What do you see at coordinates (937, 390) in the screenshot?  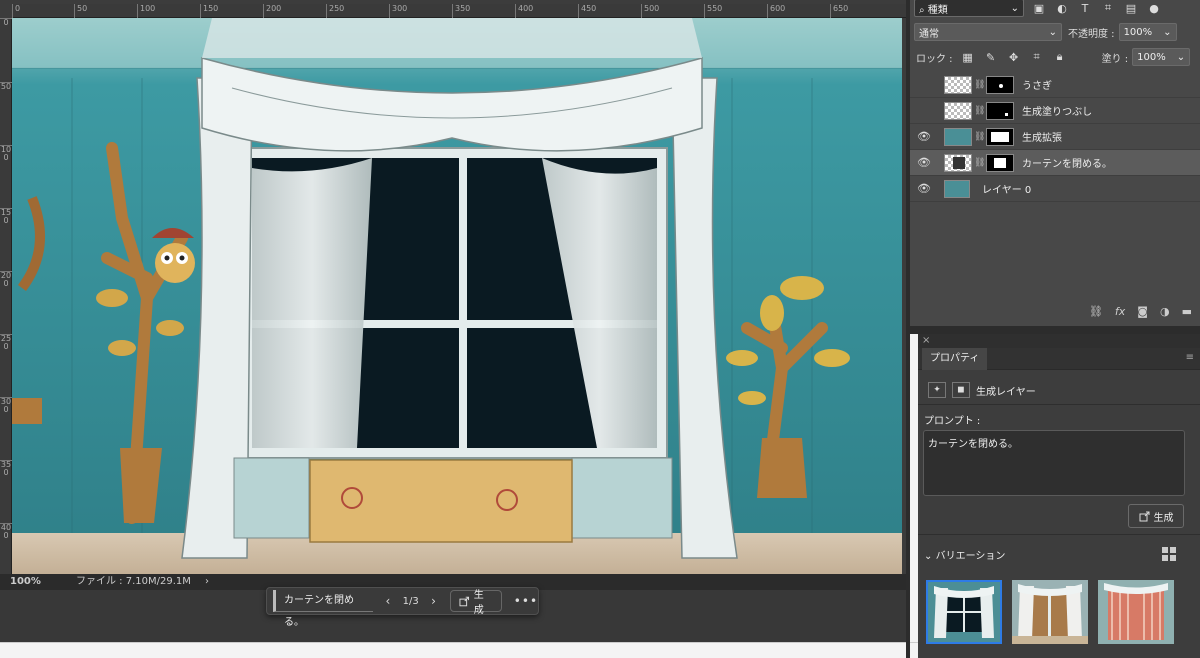 I see `generative-layer-icon: ✦` at bounding box center [937, 390].